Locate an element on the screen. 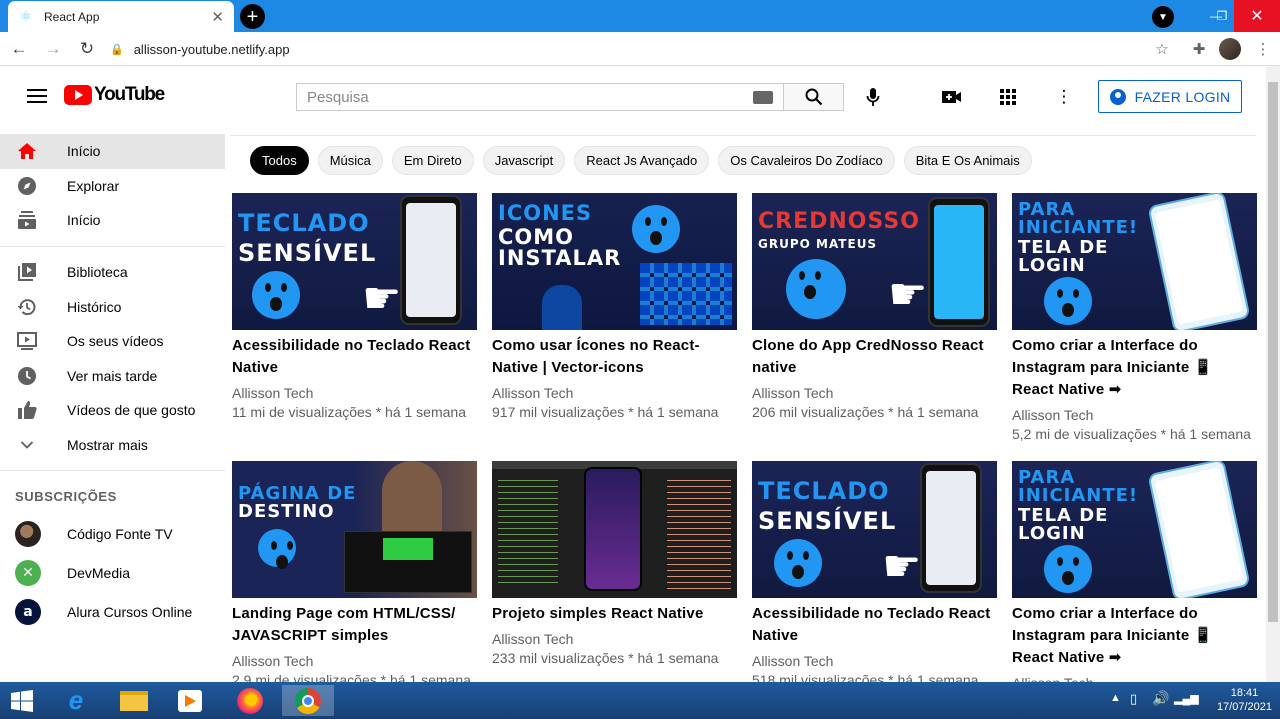  sidebar-item-biblioteca: Biblioteca is located at coordinates (112, 272).